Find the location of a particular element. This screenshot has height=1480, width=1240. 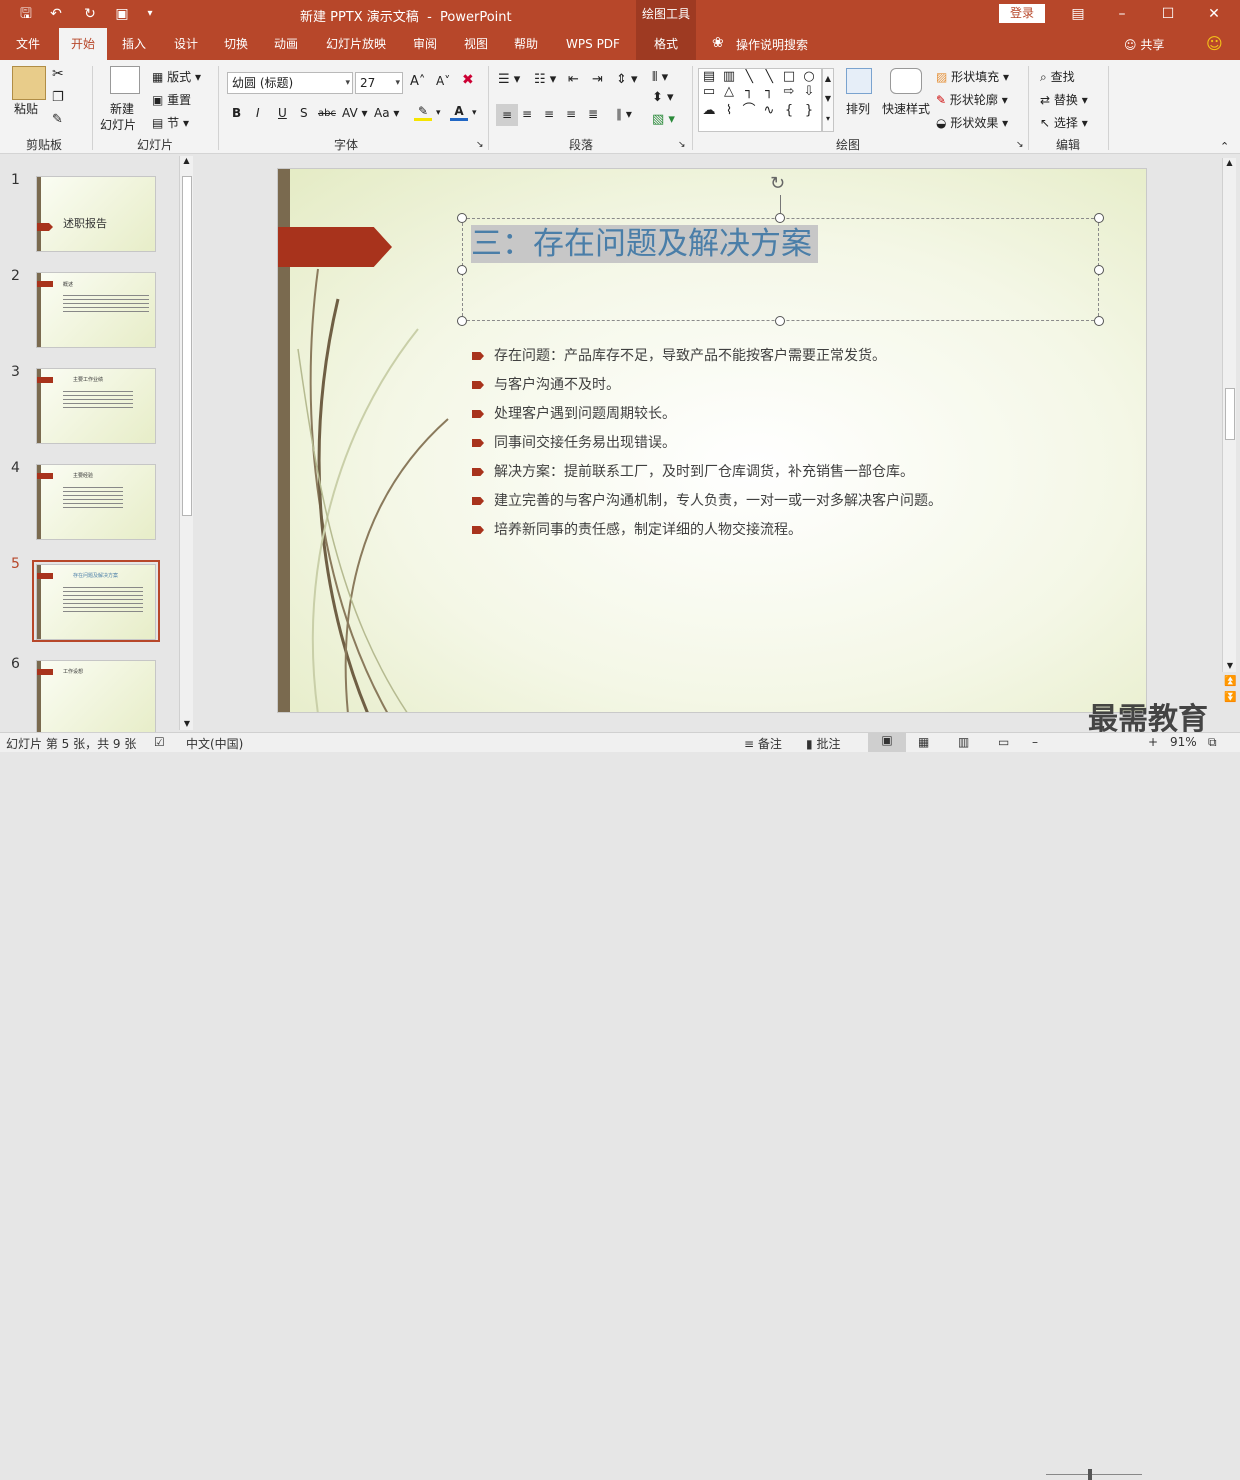

zoom-slider is located at coordinates (1094, 1474).